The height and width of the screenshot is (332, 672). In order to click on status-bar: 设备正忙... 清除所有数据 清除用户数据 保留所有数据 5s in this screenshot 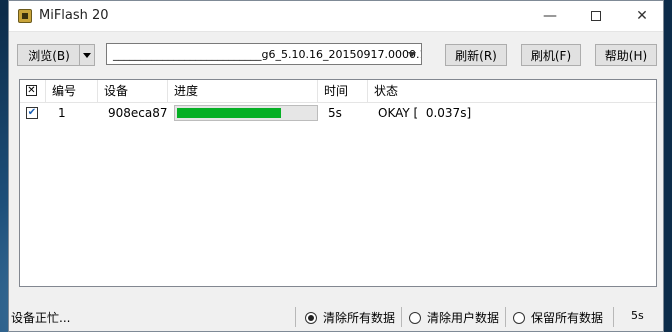, I will do `click(336, 317)`.